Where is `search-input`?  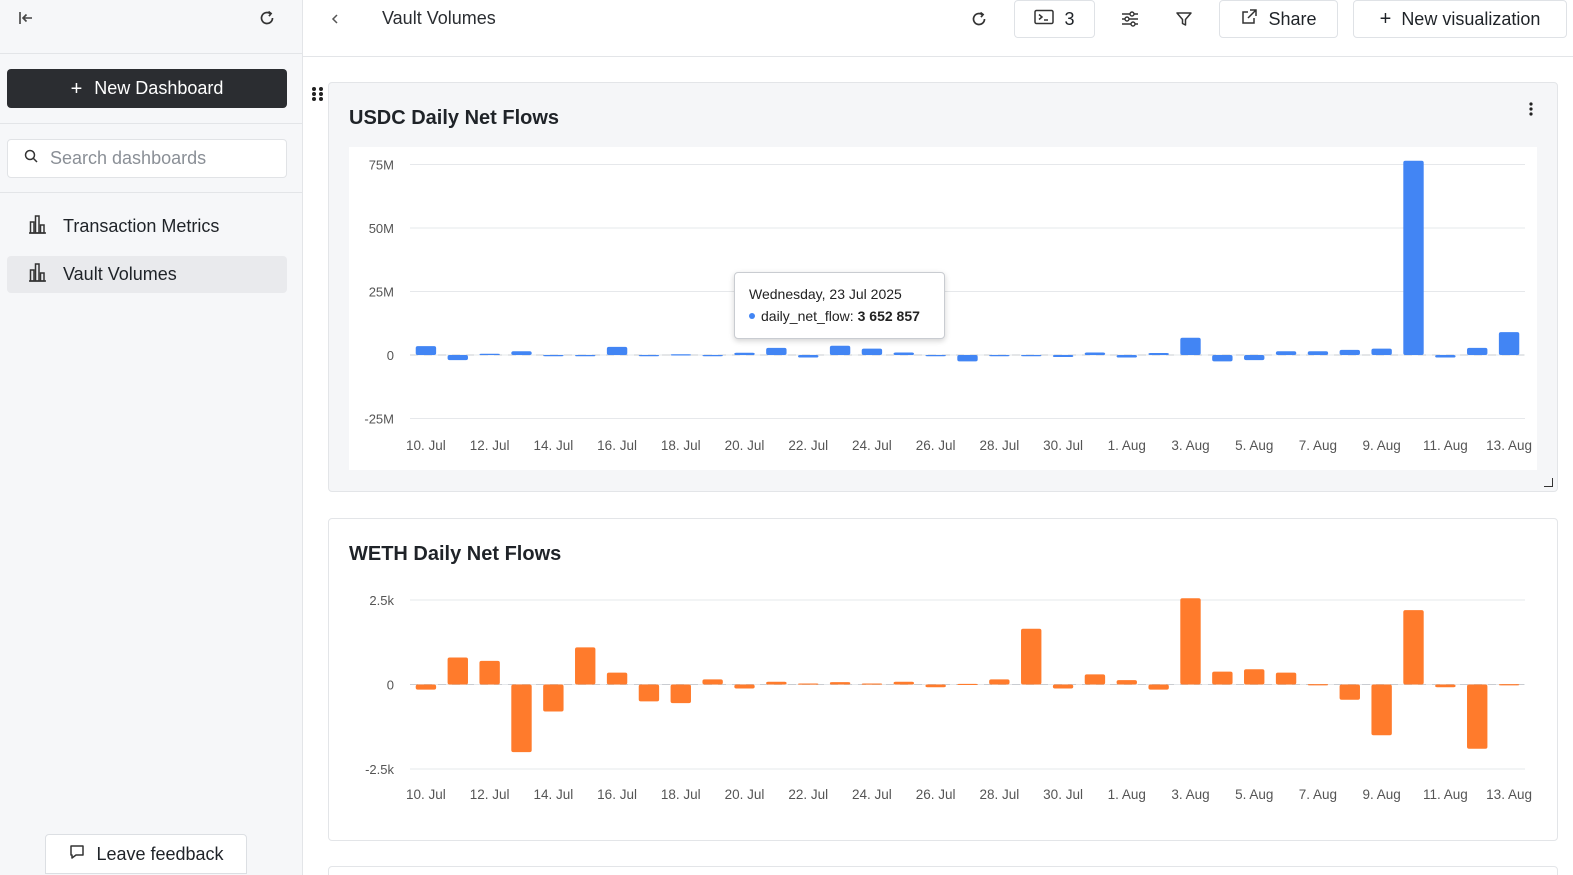
search-input is located at coordinates (160, 158).